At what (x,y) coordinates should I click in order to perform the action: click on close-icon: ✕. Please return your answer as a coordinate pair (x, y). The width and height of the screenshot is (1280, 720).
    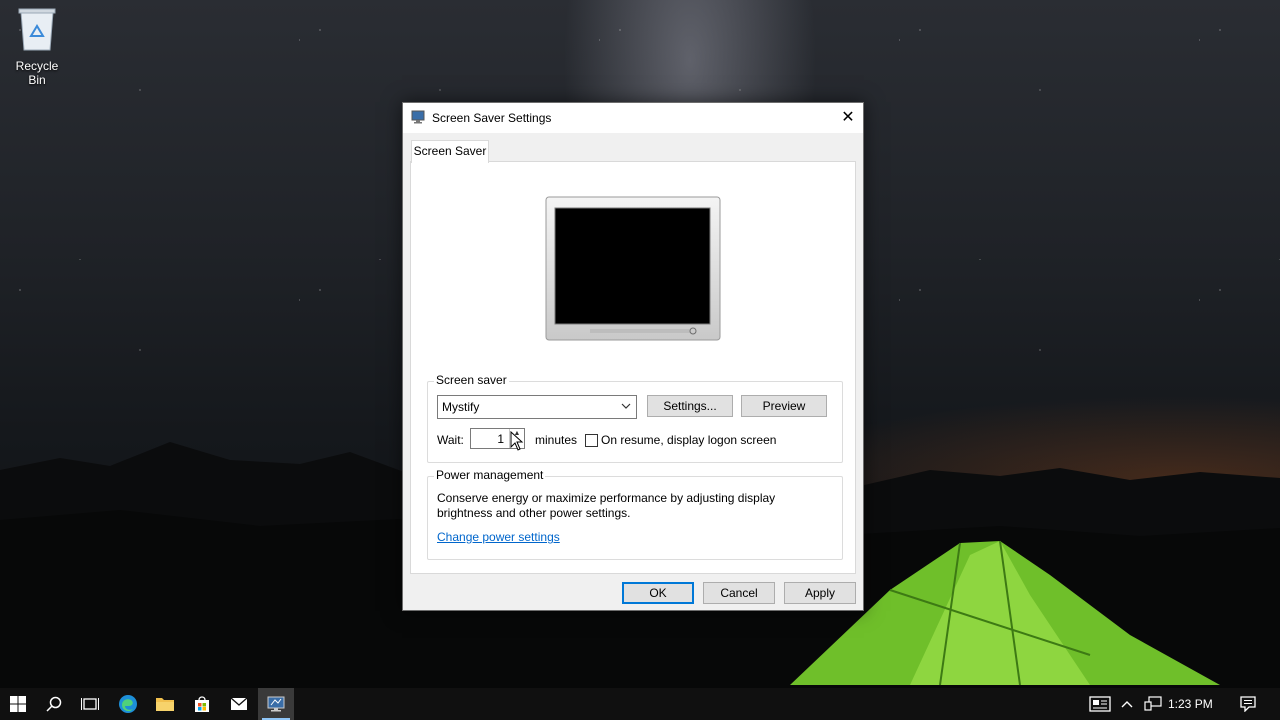
    Looking at the image, I should click on (848, 117).